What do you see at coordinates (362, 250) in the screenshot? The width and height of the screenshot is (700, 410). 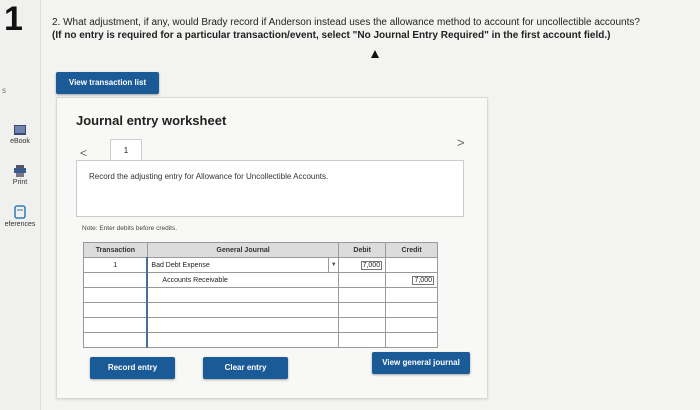 I see `debit-header: Debit` at bounding box center [362, 250].